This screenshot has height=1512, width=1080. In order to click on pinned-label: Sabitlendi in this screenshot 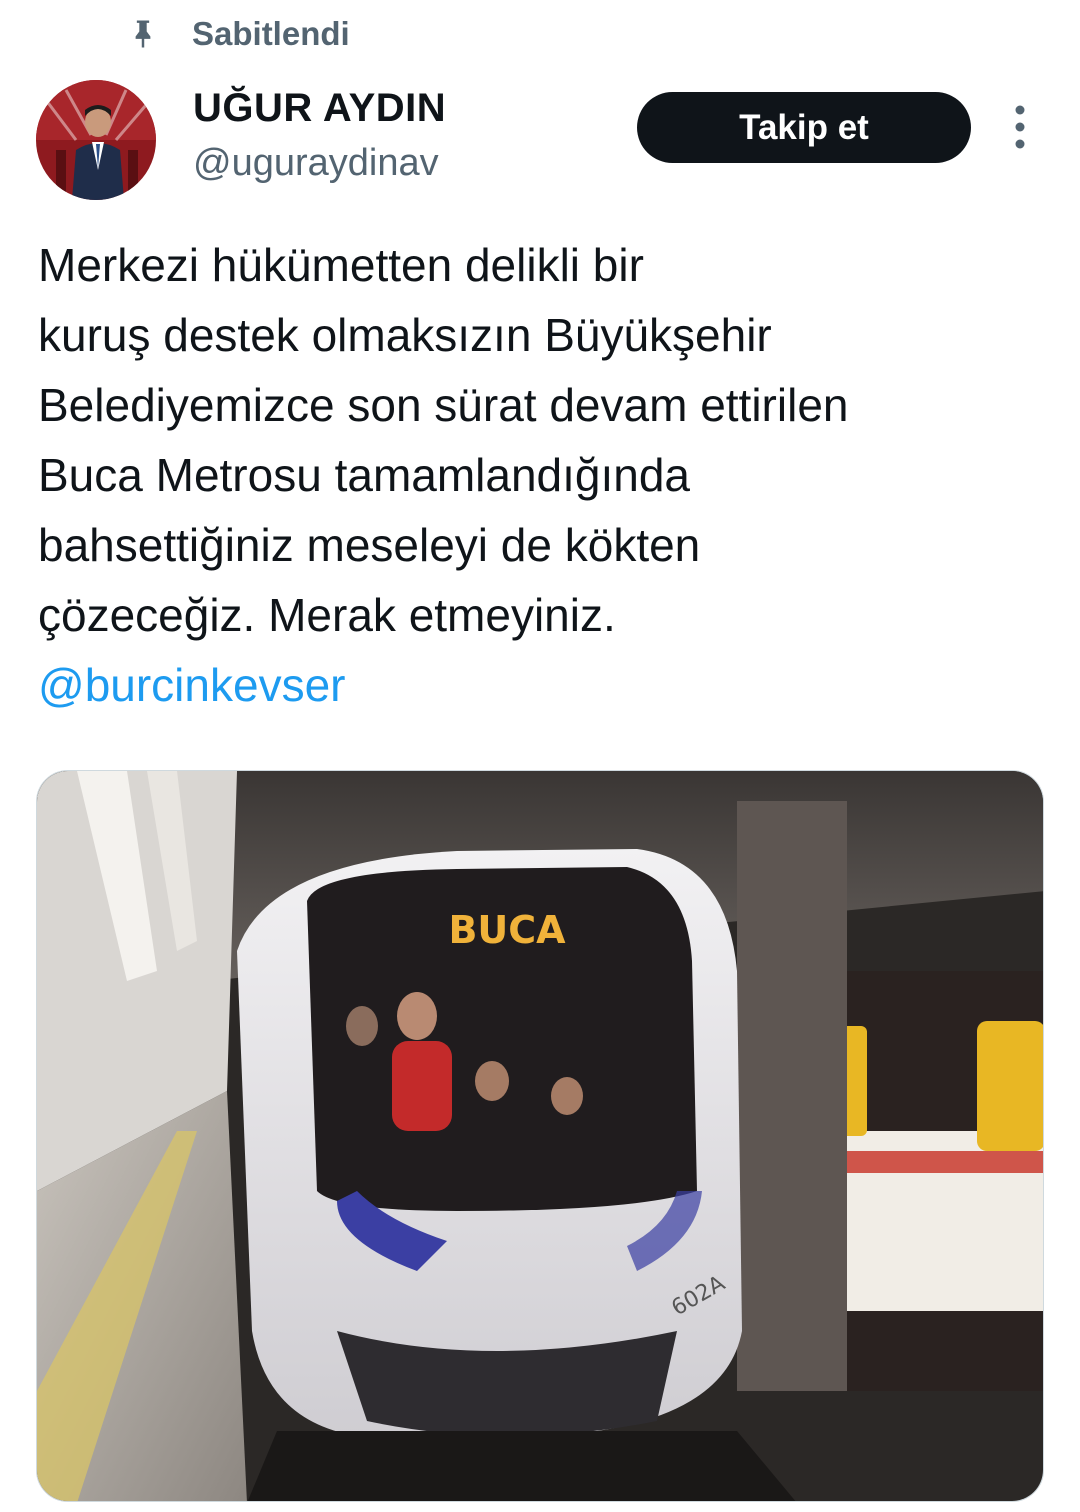, I will do `click(271, 33)`.